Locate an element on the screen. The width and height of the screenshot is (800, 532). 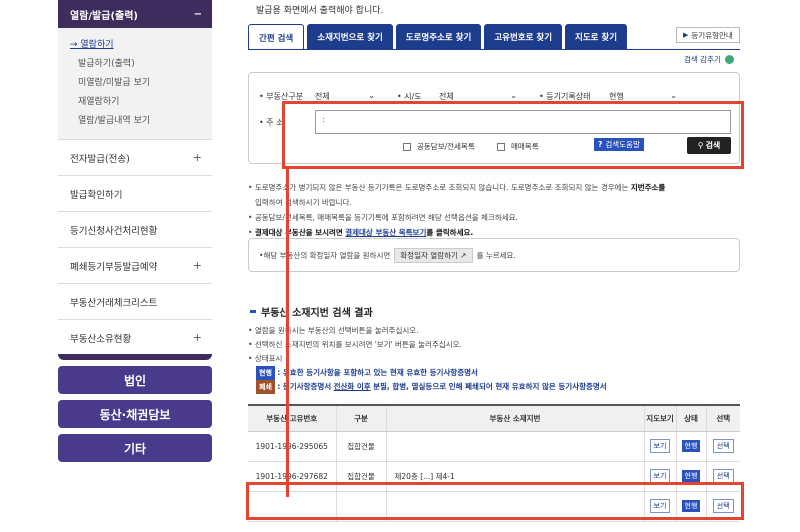
submenu-history: 열람/발급내역 보기 is located at coordinates (141, 121).